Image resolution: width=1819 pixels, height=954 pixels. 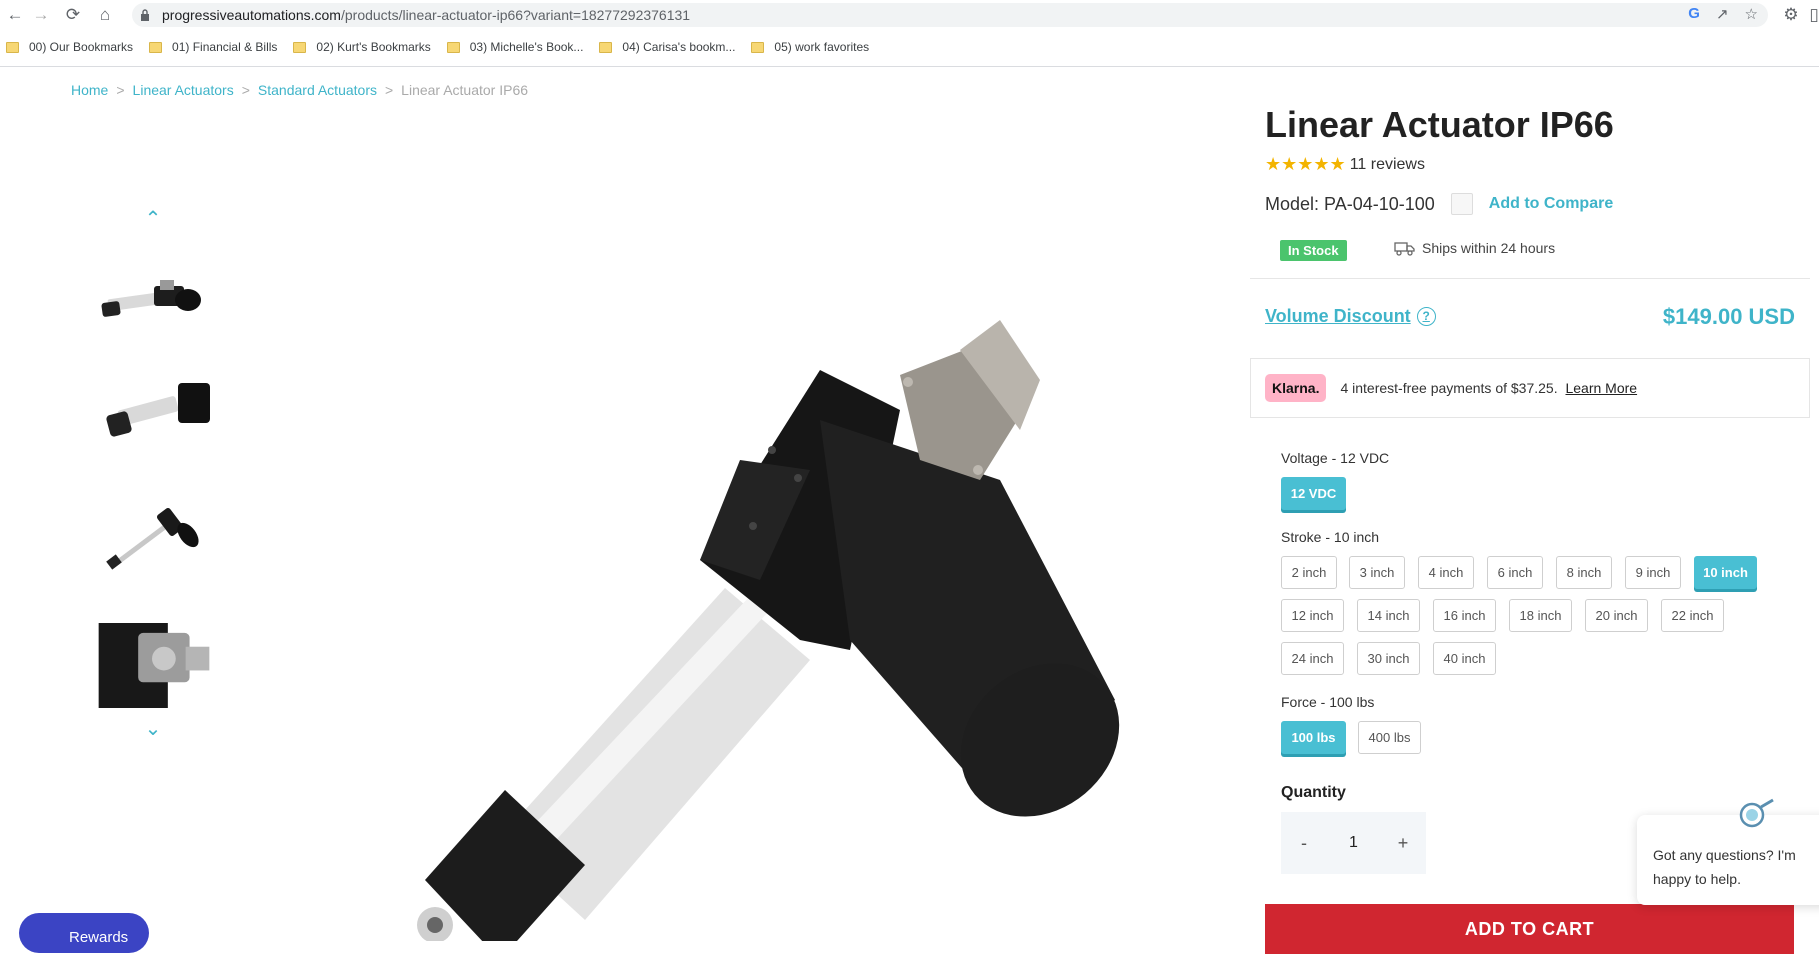 What do you see at coordinates (1350, 316) in the screenshot?
I see `volume-discount-link: Volume Discount ?` at bounding box center [1350, 316].